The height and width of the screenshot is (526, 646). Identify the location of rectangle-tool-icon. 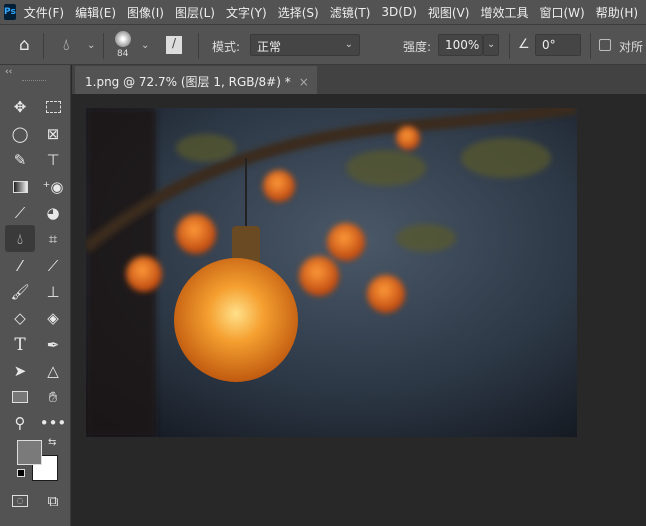
(20, 397).